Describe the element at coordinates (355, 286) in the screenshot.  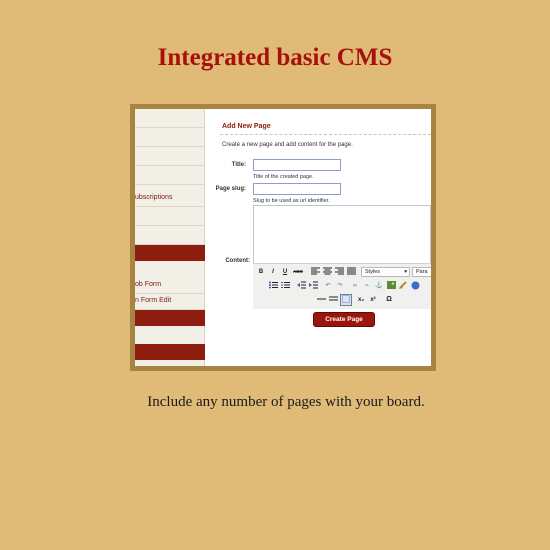
I see `link-icon: ∞` at that location.